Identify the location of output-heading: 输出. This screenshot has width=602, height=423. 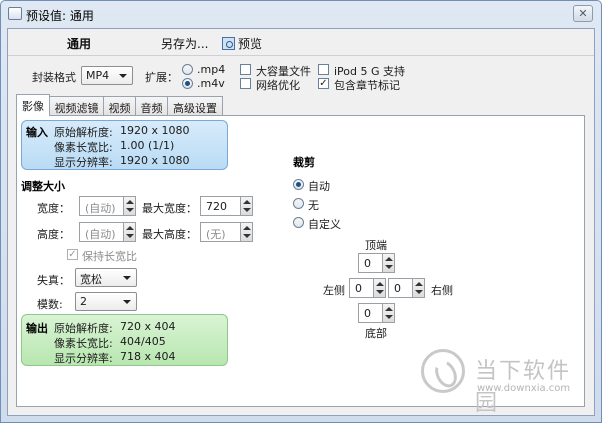
(37, 328).